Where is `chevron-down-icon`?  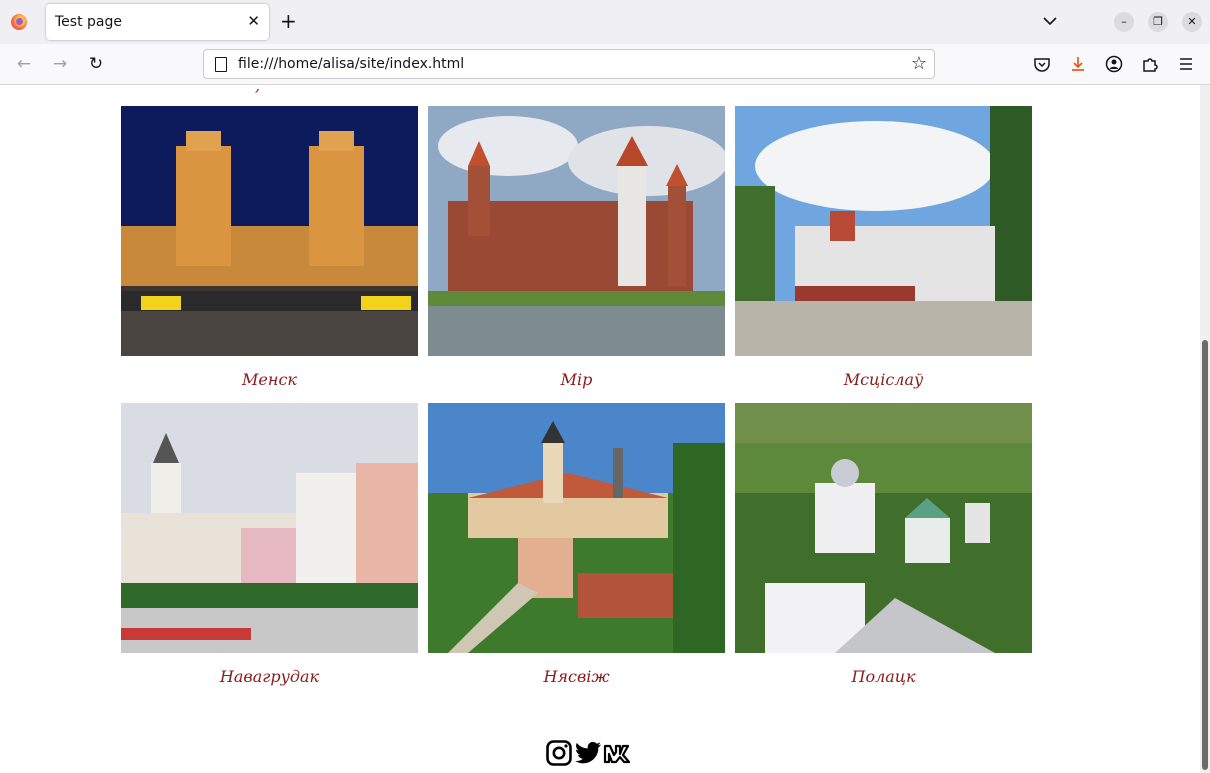
chevron-down-icon is located at coordinates (1050, 21).